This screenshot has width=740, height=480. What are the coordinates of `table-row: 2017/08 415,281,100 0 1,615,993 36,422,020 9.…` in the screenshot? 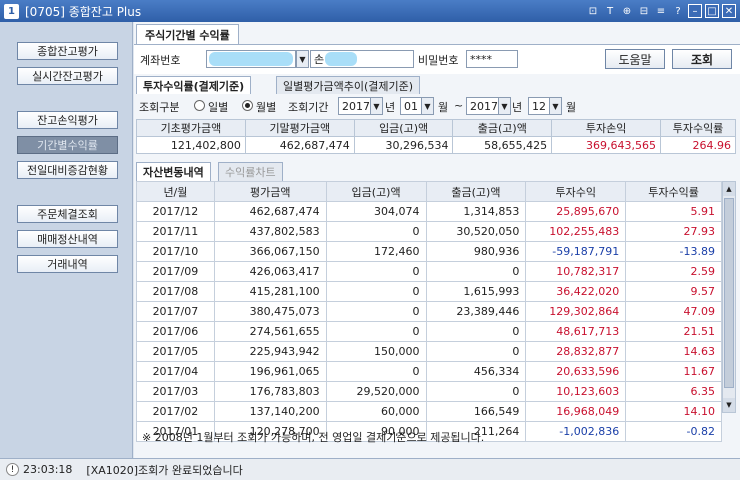 It's located at (429, 291).